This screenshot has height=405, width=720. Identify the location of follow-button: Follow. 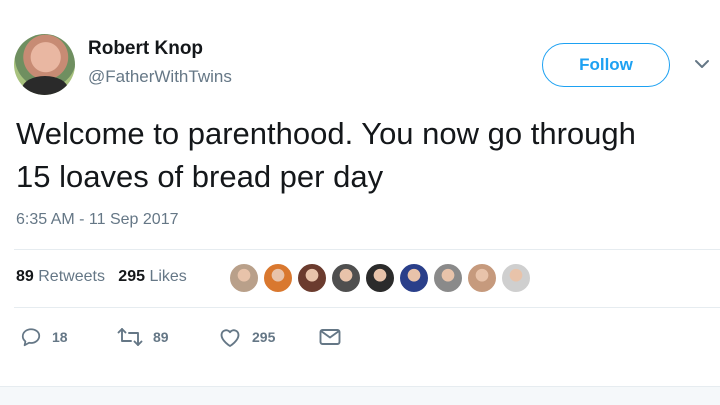
(606, 65).